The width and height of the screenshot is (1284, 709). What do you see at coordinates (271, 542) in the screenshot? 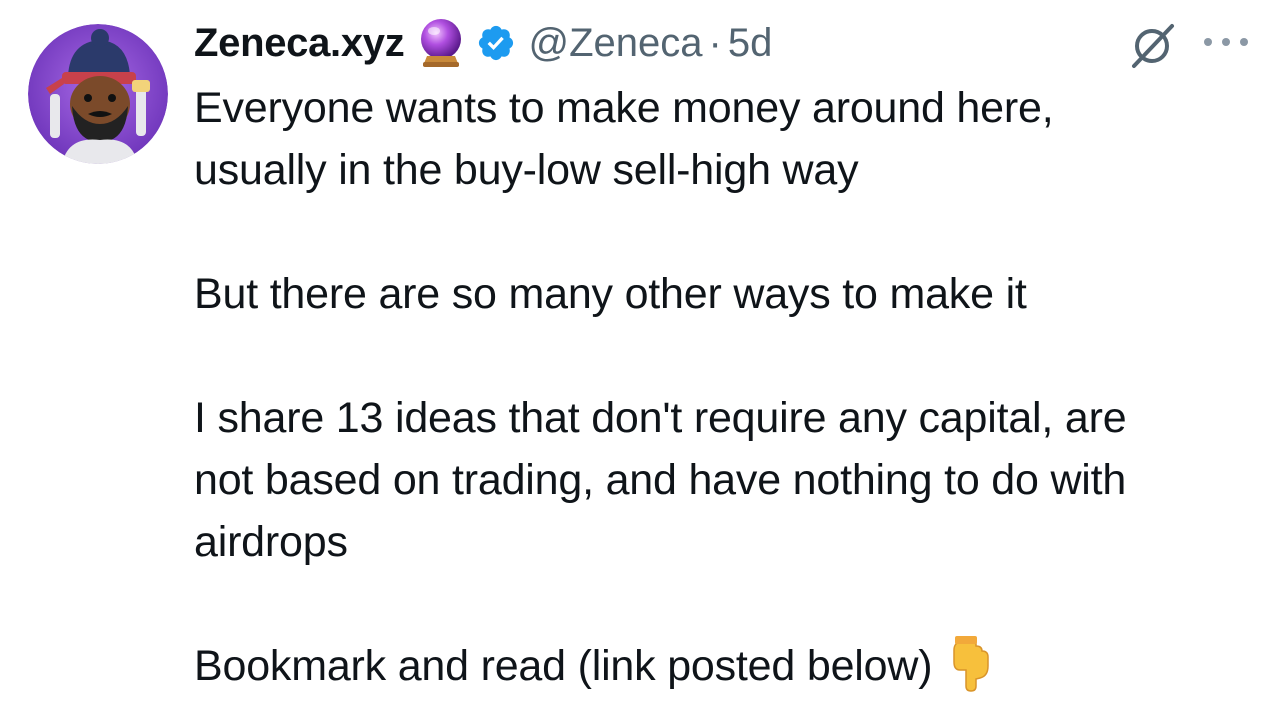
I see `text-line: airdrops` at bounding box center [271, 542].